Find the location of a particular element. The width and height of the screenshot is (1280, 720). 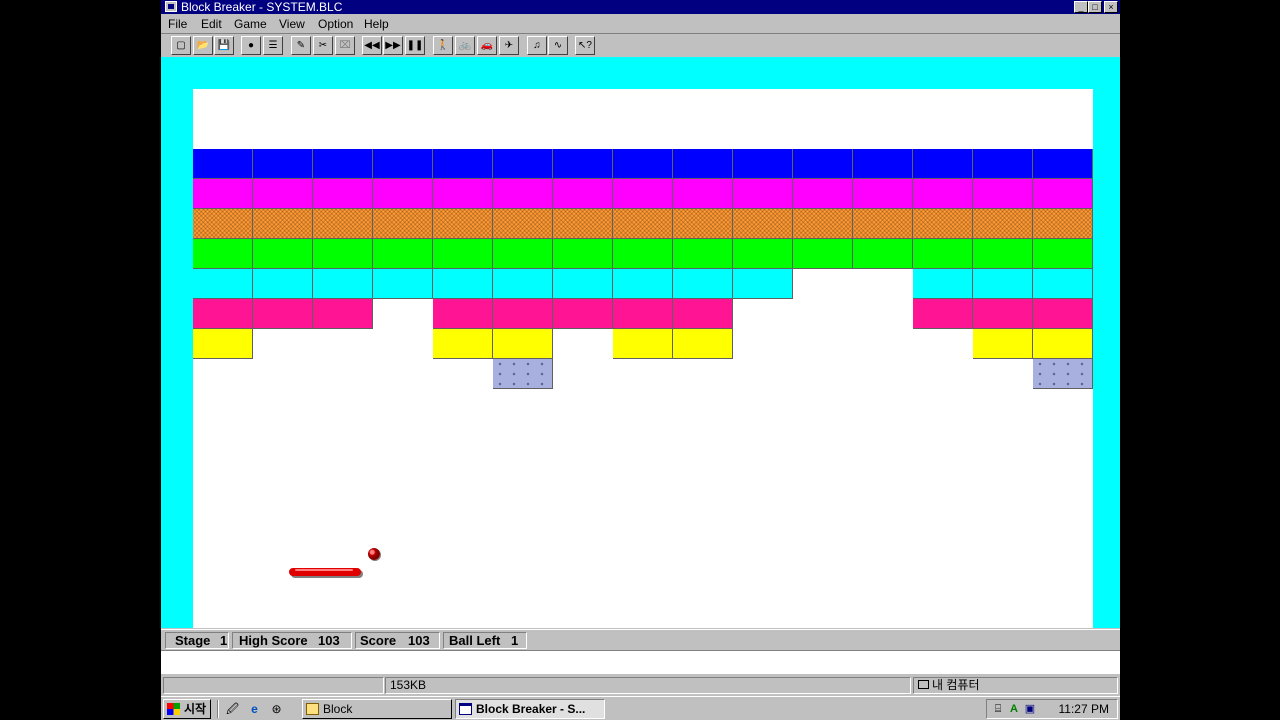

taskbar-separator is located at coordinates (218, 709).